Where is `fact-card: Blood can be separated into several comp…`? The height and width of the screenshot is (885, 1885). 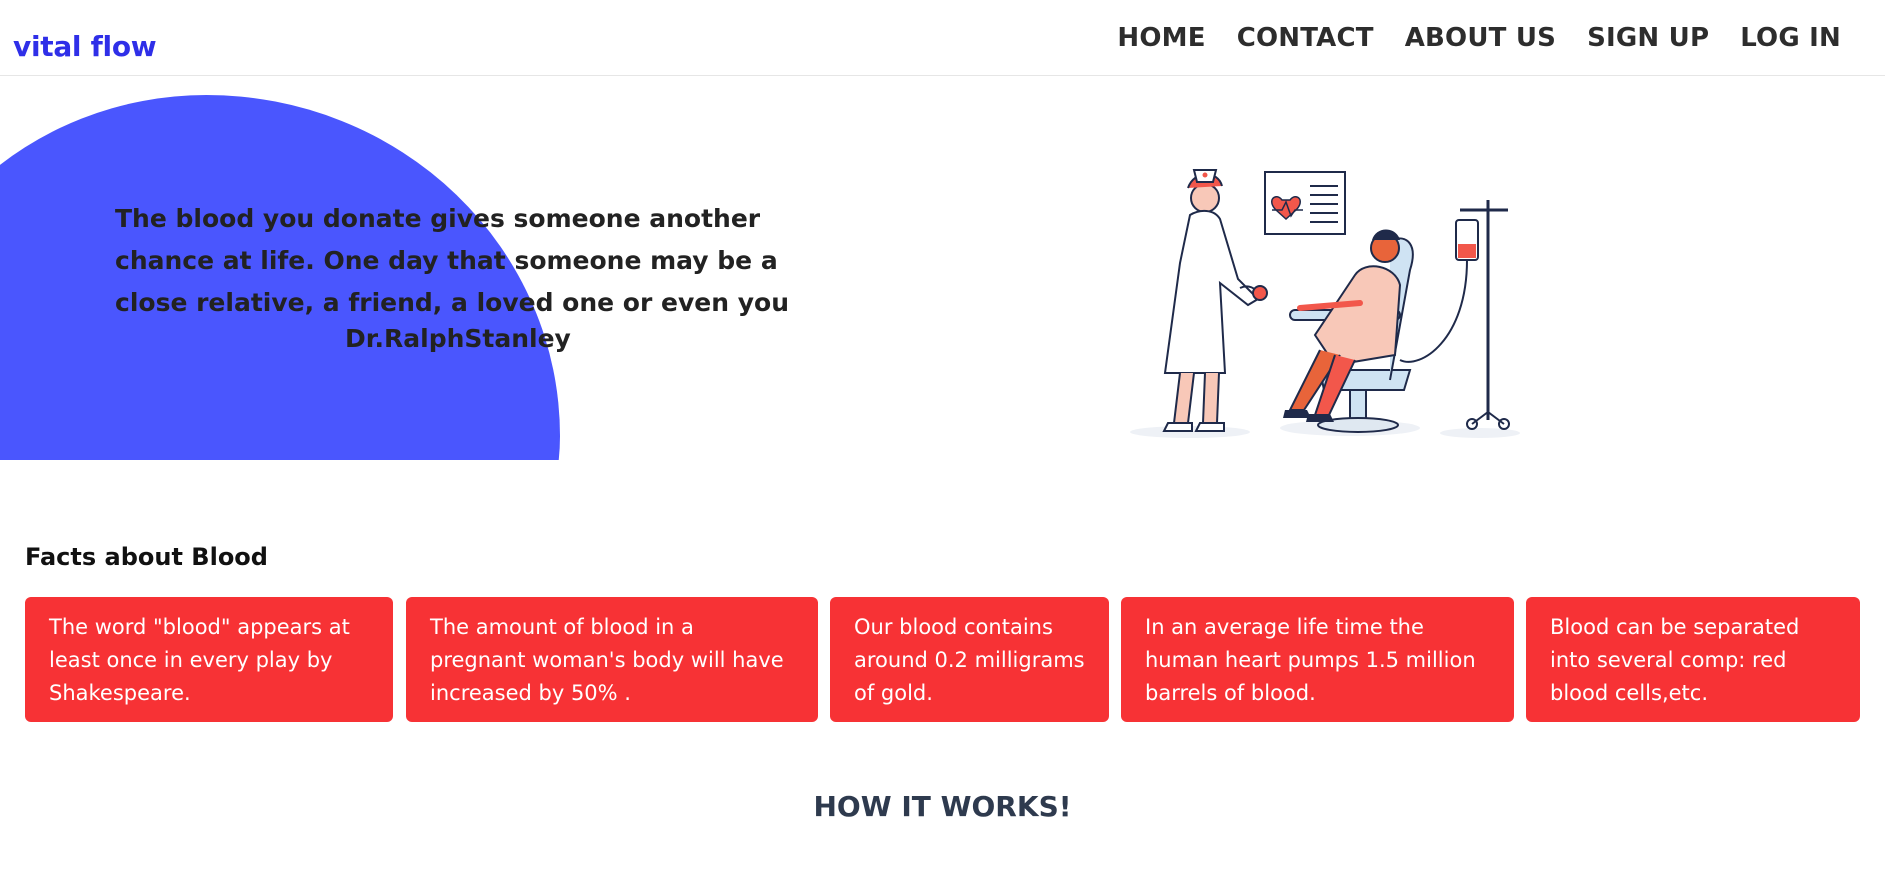
fact-card: Blood can be separated into several comp… is located at coordinates (1693, 659).